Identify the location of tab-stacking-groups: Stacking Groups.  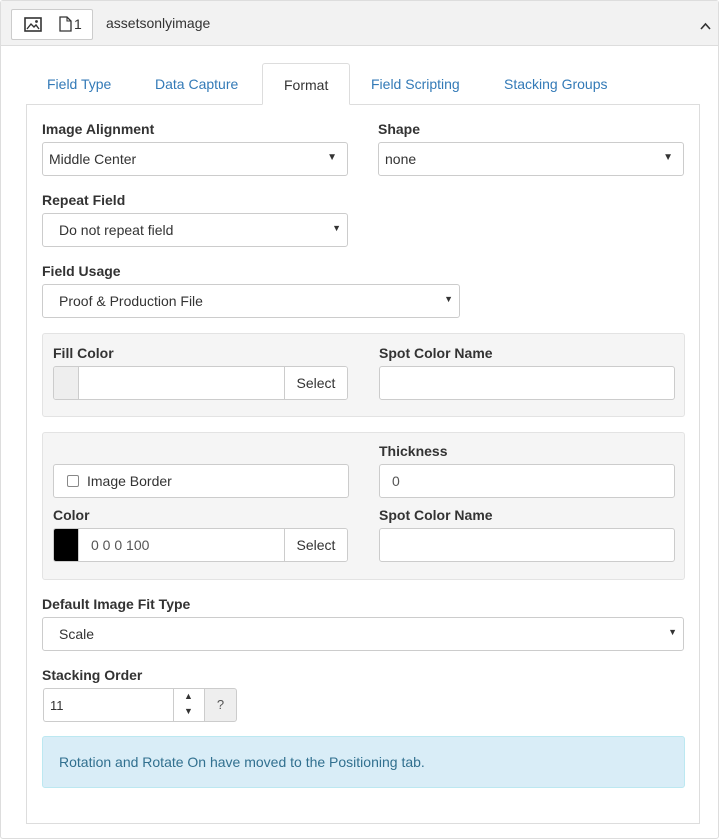
(556, 84).